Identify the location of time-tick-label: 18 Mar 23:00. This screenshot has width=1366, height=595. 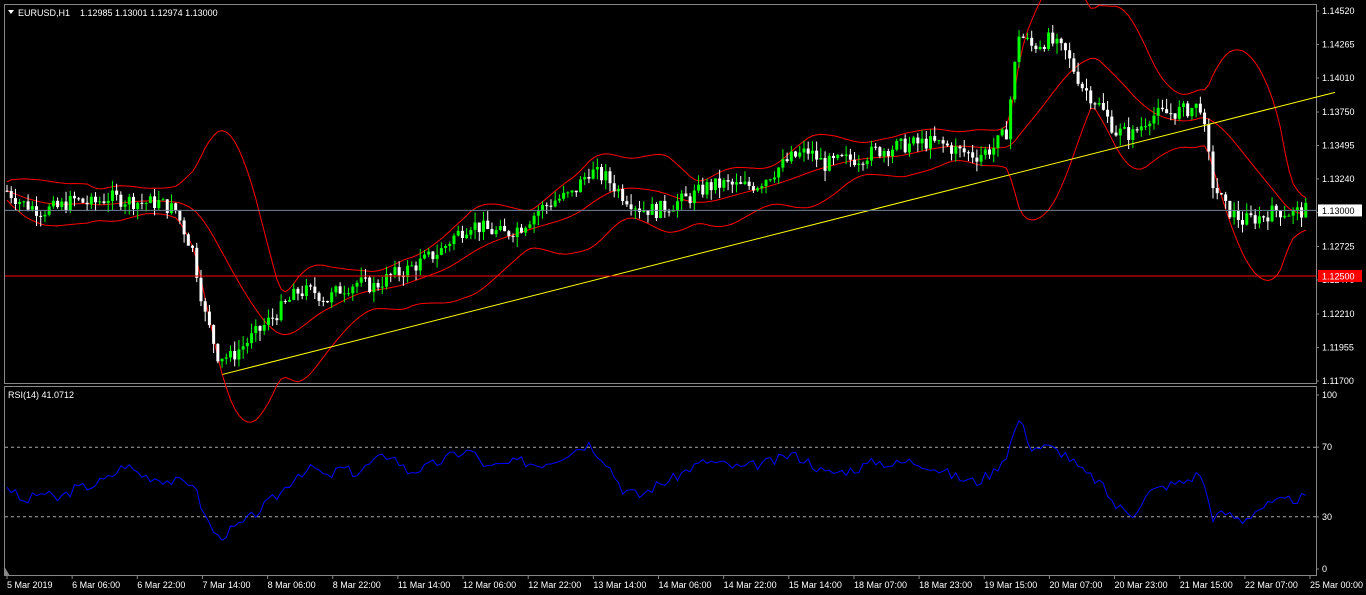
(945, 585).